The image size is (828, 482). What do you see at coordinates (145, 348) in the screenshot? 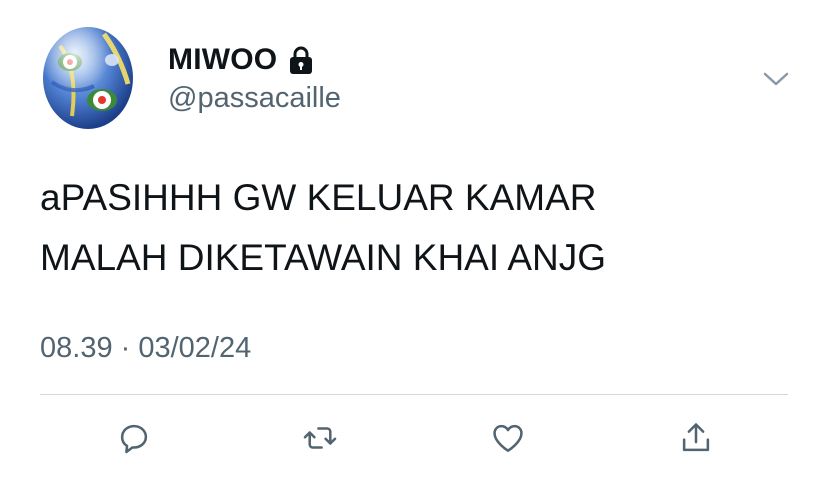
I see `tweet-timestamp: 08.39 · 03/02/24` at bounding box center [145, 348].